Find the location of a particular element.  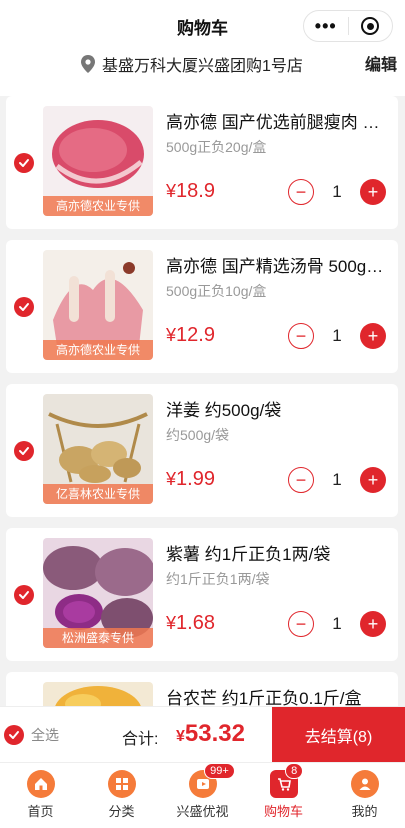

product-image: 松洲盛泰专供 is located at coordinates (98, 593).